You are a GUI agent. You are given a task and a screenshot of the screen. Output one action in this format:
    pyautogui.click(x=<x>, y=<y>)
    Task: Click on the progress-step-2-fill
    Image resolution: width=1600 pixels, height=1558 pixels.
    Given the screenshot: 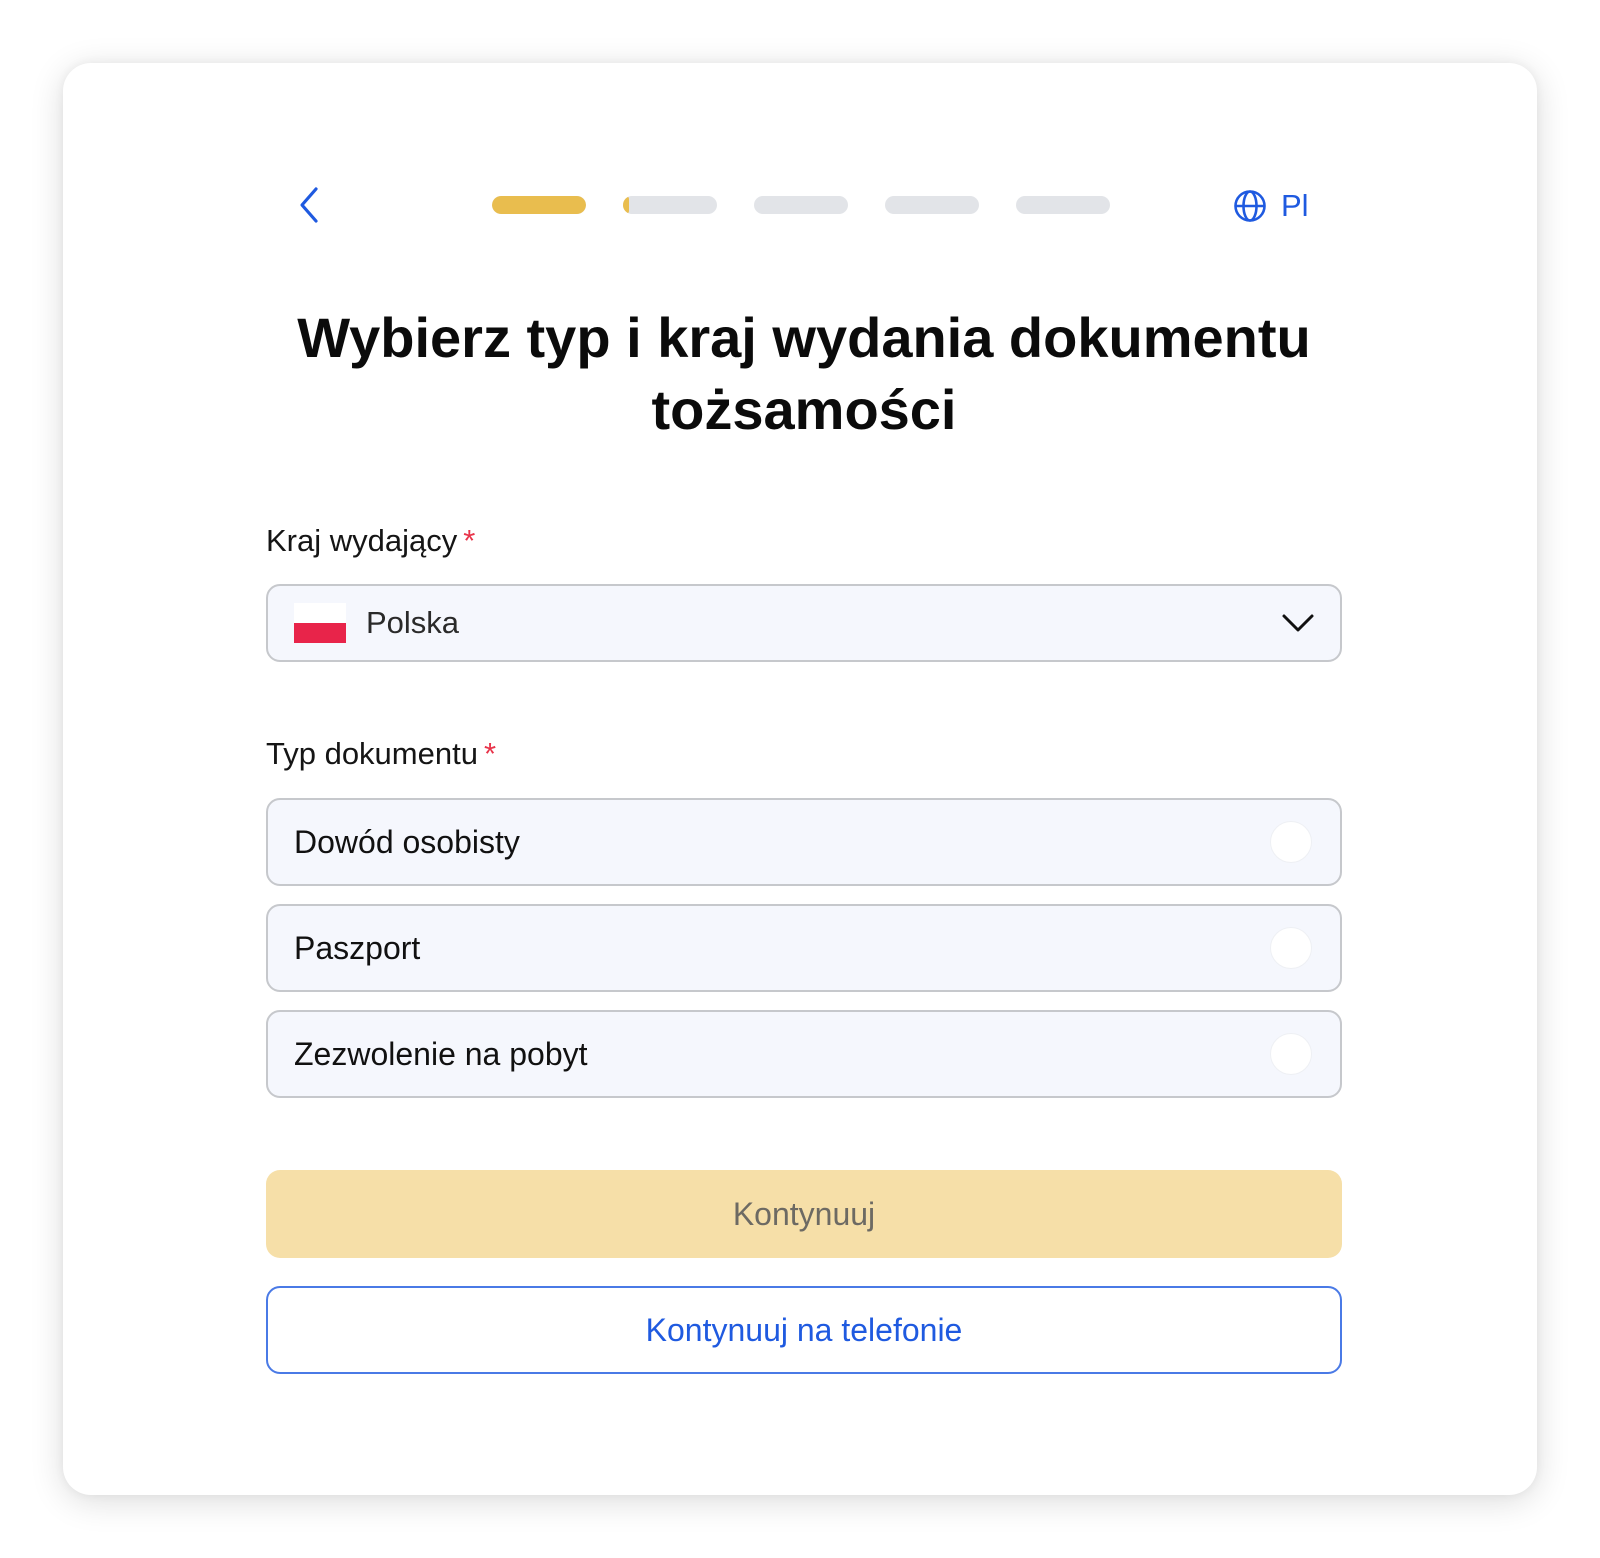 What is the action you would take?
    pyautogui.click(x=626, y=205)
    